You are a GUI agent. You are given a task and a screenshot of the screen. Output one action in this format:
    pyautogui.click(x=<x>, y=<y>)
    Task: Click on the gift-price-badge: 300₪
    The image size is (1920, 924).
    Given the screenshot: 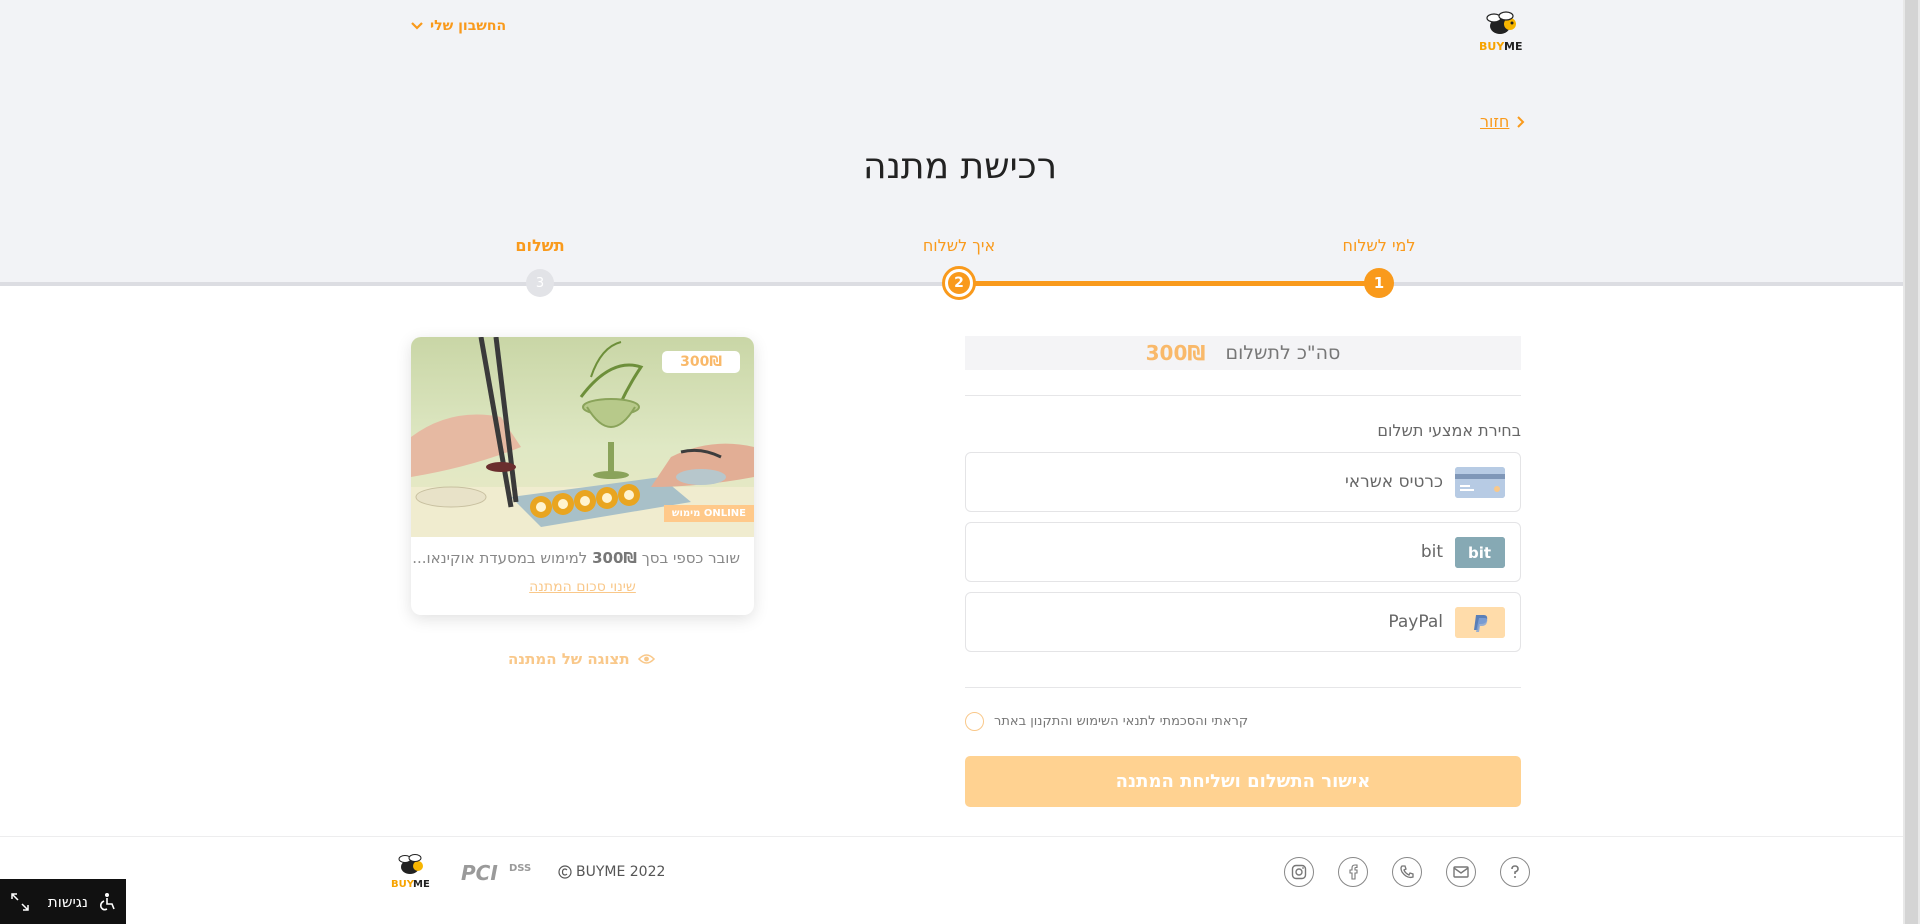 What is the action you would take?
    pyautogui.click(x=701, y=362)
    